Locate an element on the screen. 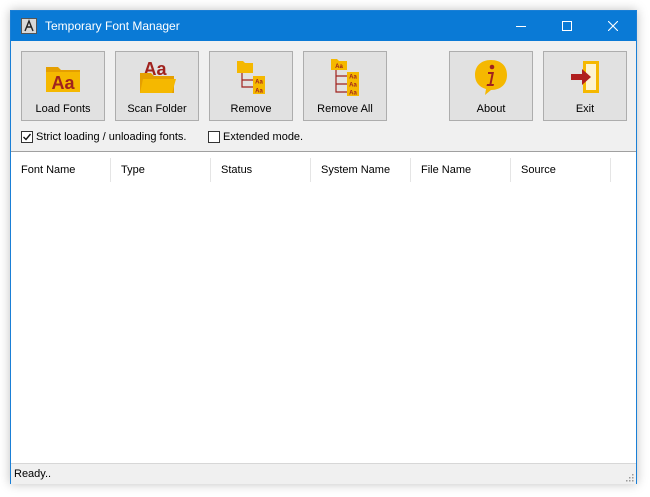 The width and height of the screenshot is (650, 497). scan-folder-label: Scan Folder is located at coordinates (157, 109).